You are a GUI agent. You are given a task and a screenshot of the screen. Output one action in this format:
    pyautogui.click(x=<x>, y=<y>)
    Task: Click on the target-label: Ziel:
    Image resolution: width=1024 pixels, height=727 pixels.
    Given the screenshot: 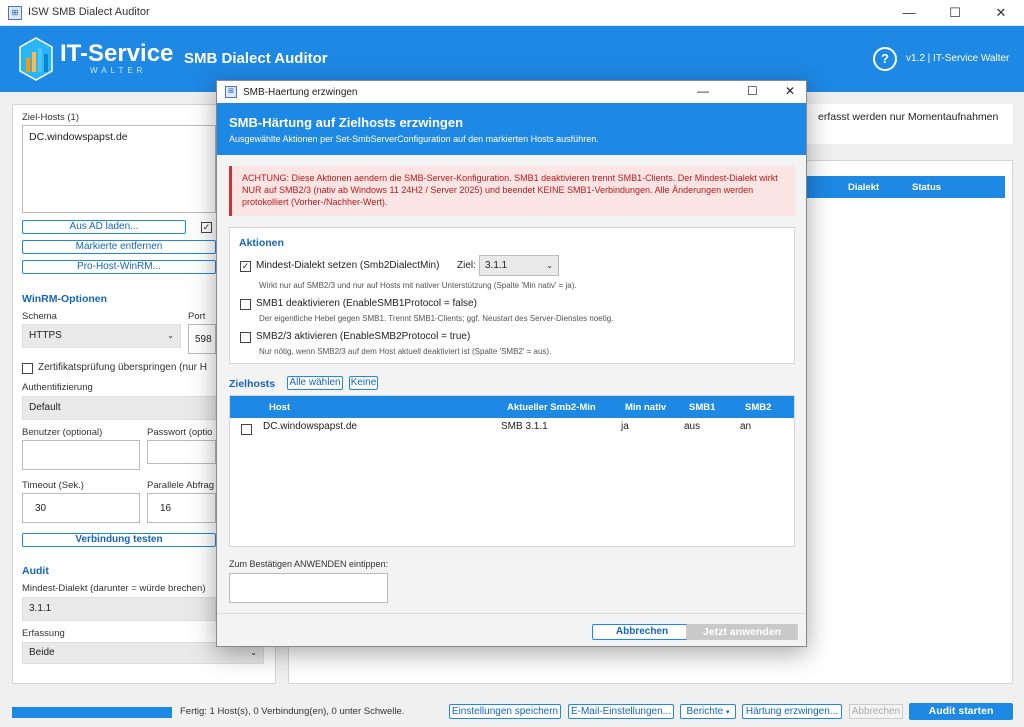 What is the action you would take?
    pyautogui.click(x=466, y=265)
    